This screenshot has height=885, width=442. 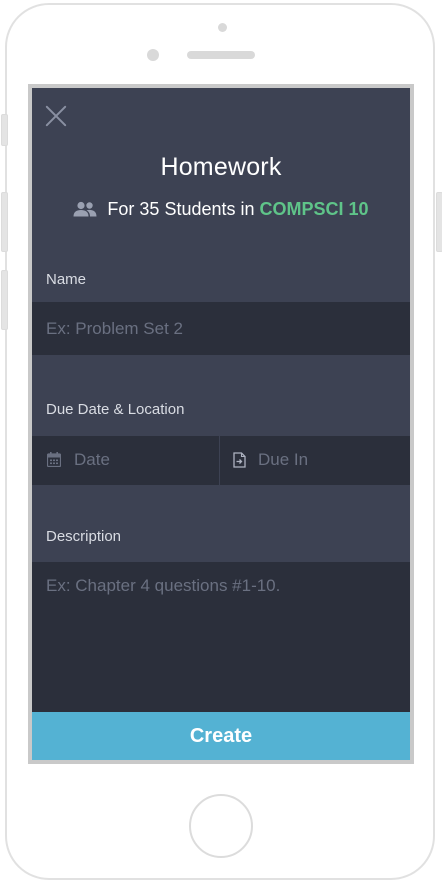 What do you see at coordinates (56, 116) in the screenshot?
I see `close-icon` at bounding box center [56, 116].